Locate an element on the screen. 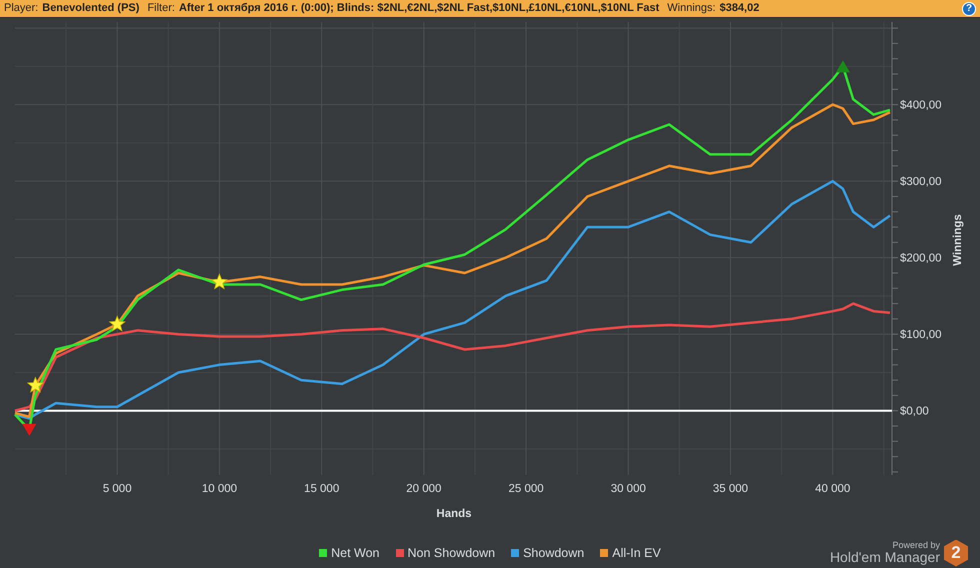 Image resolution: width=980 pixels, height=568 pixels. field-value: $384,02 is located at coordinates (740, 8).